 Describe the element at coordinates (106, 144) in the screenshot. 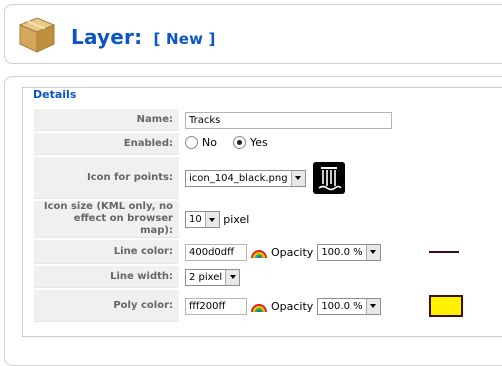

I see `enabled-label: Enabled:` at that location.